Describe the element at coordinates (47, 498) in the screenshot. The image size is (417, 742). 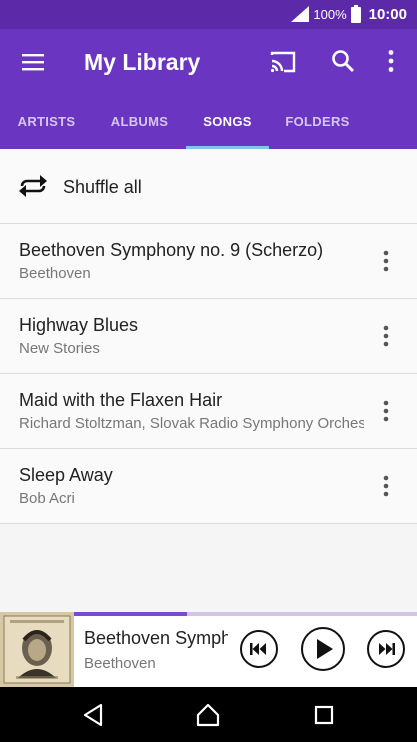
I see `song-artist: Bob Acri` at that location.